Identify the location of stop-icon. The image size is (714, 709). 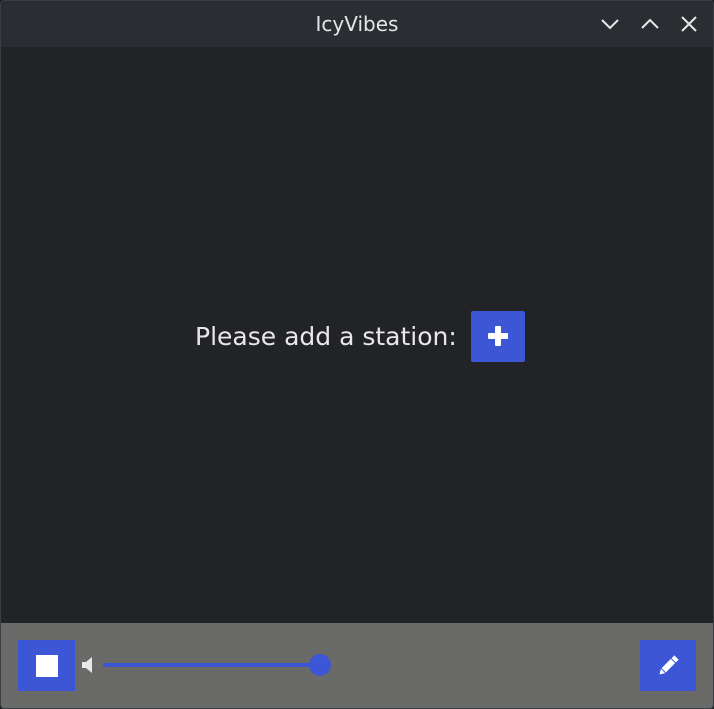
(46, 665).